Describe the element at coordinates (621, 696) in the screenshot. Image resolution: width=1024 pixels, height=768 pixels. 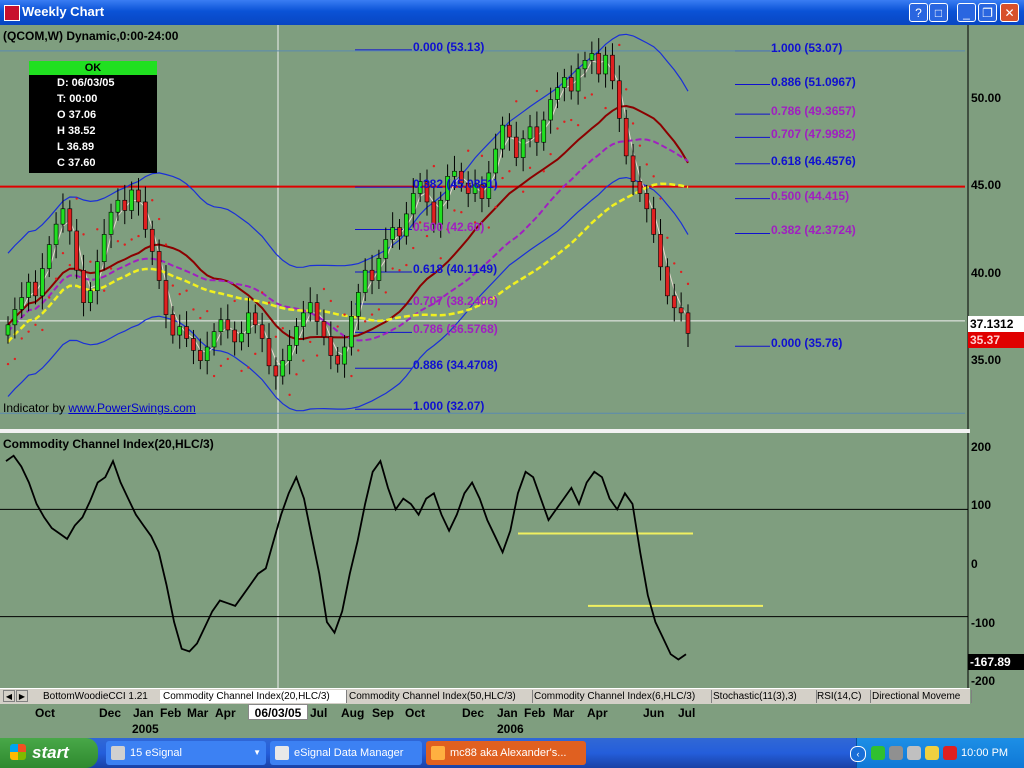
I see `tab-cci-6: Commodity Channel Index(6,HLC/3)` at that location.